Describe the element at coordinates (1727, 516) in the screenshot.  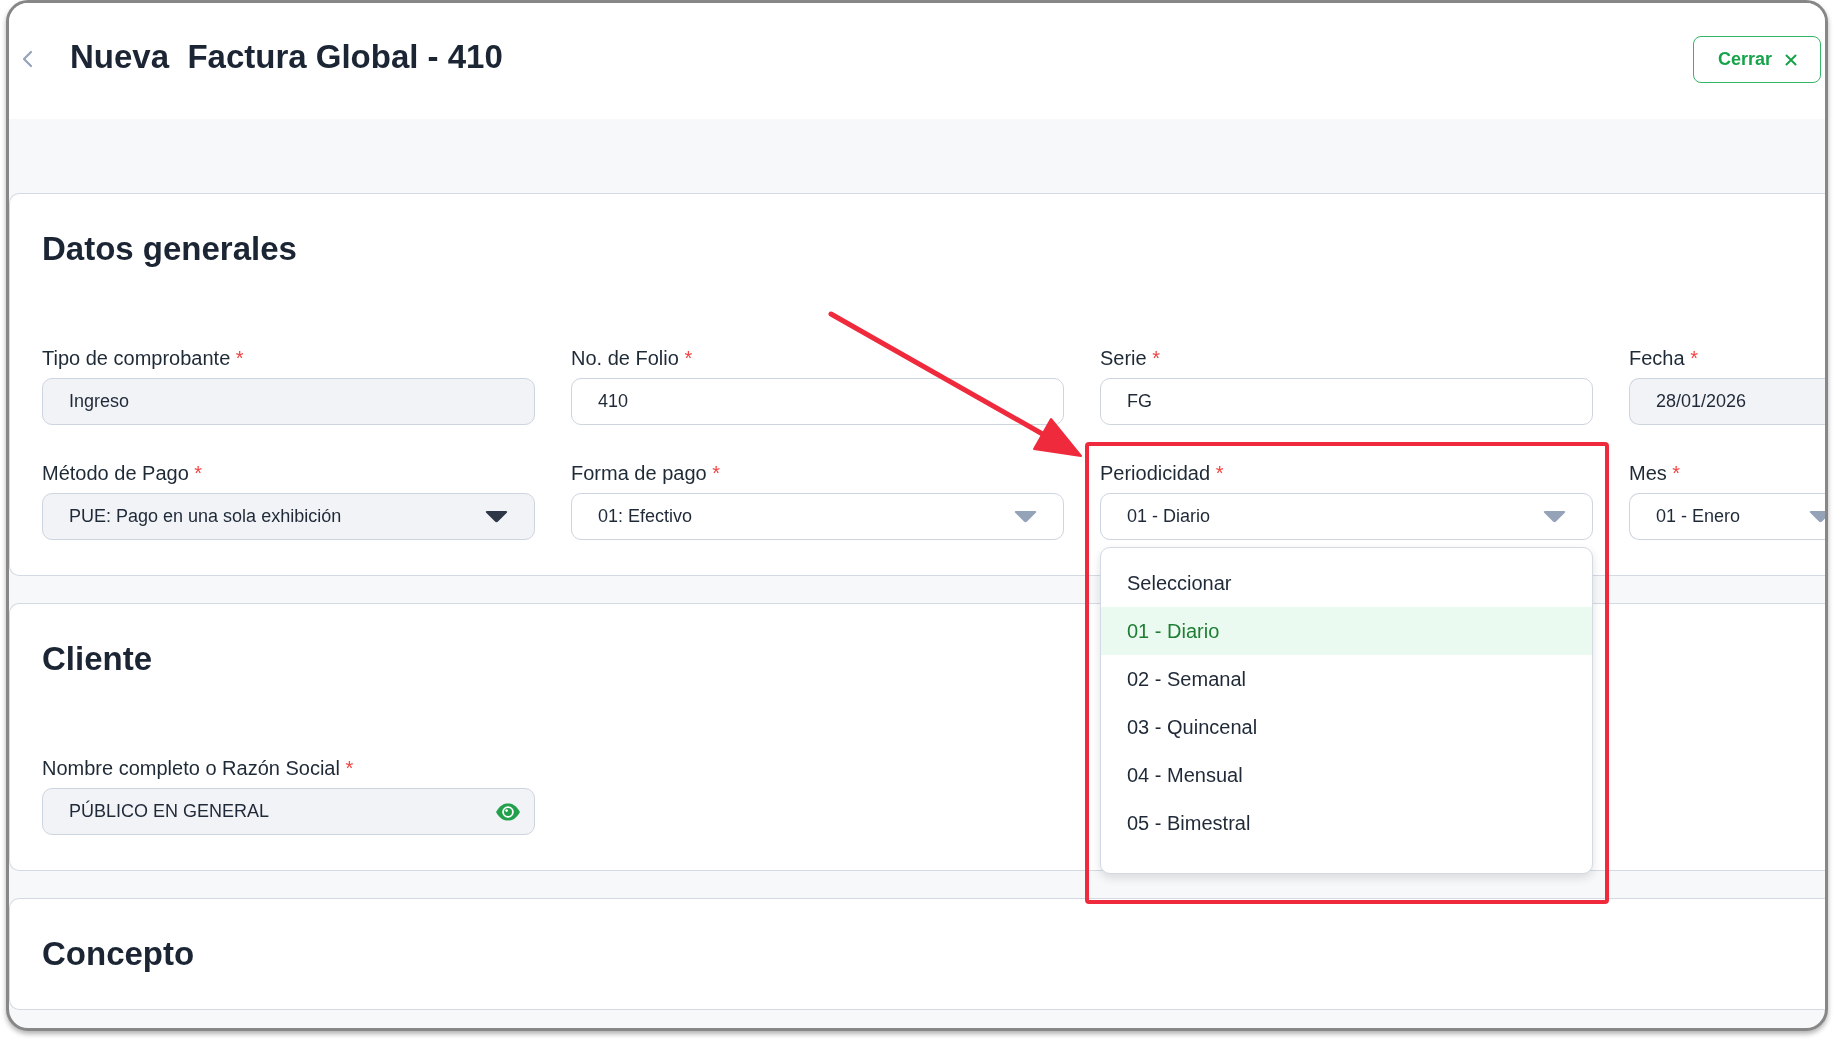
I see `select-field: 01 - Enero` at that location.